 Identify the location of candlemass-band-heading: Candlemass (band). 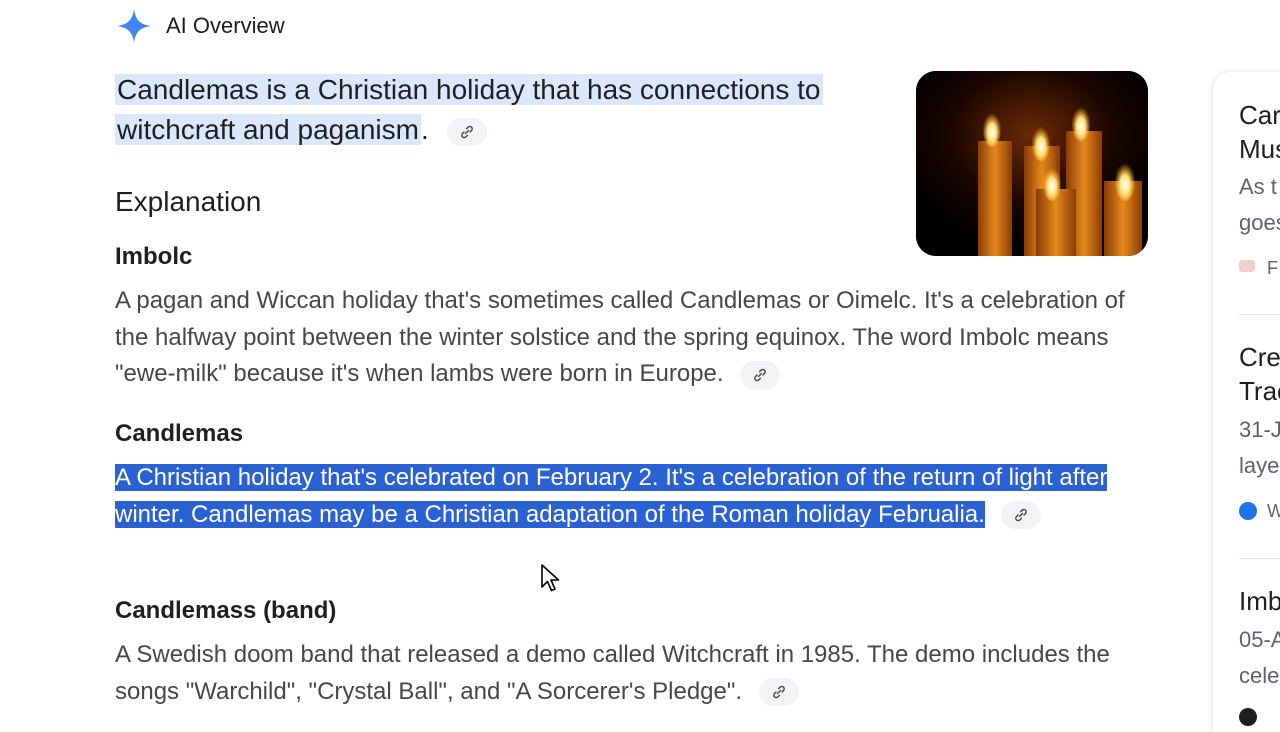
(226, 610).